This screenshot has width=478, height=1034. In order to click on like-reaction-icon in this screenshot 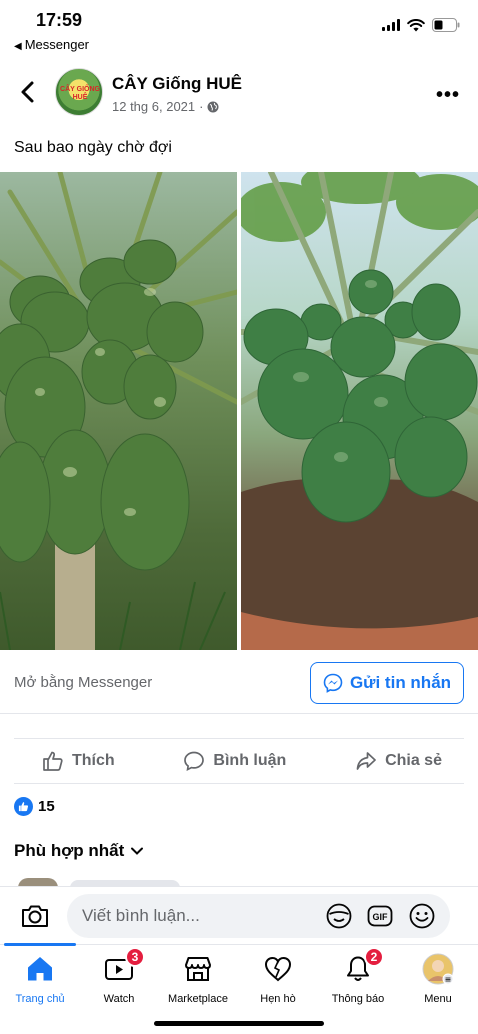, I will do `click(23, 806)`.